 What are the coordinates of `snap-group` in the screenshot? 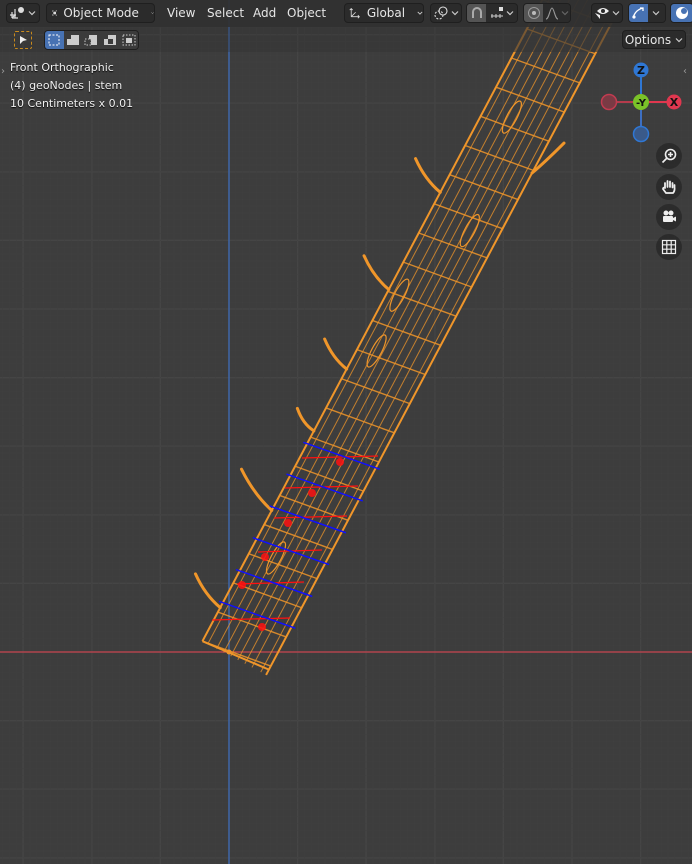 It's located at (492, 13).